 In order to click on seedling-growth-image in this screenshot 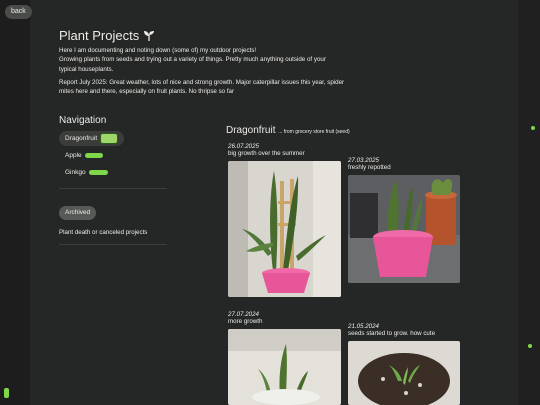, I will do `click(284, 367)`.